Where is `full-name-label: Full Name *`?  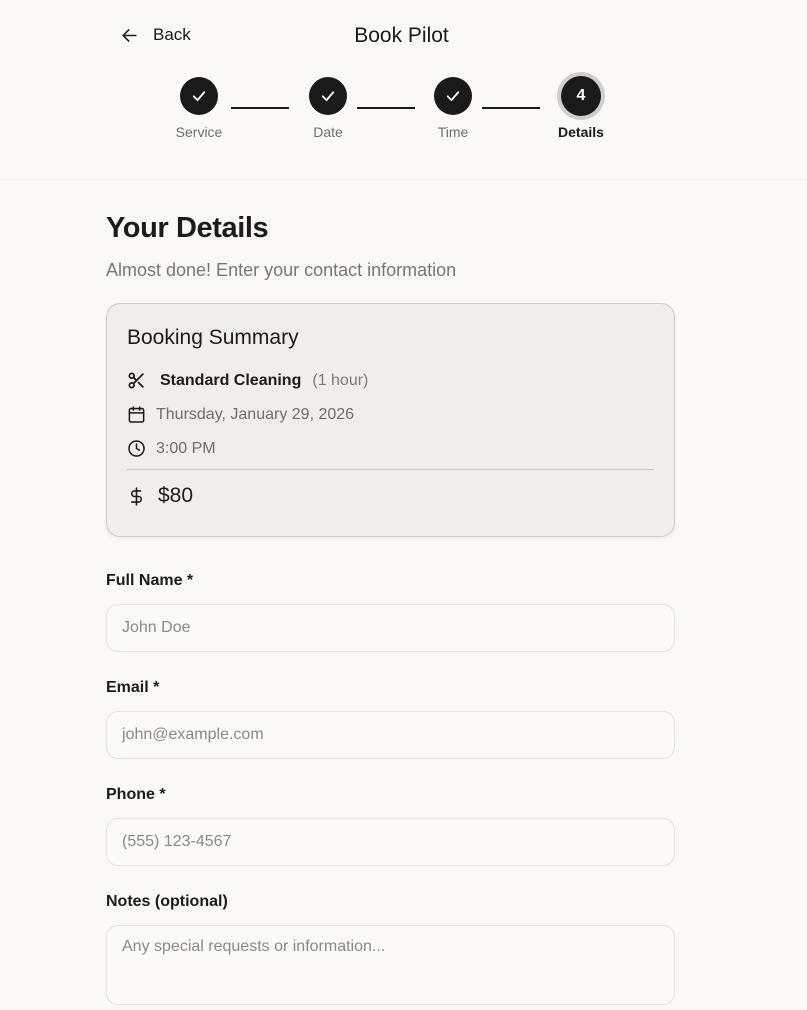 full-name-label: Full Name * is located at coordinates (150, 580).